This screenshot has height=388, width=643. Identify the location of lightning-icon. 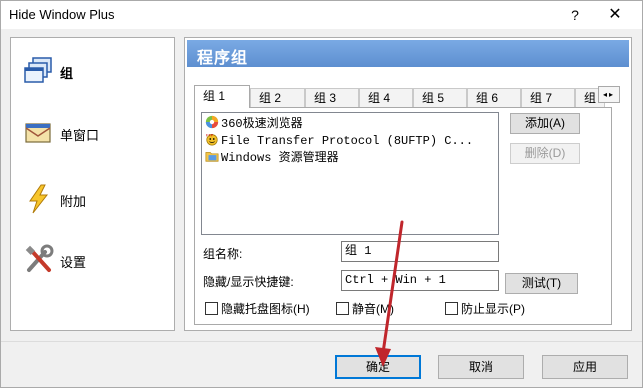
(39, 199).